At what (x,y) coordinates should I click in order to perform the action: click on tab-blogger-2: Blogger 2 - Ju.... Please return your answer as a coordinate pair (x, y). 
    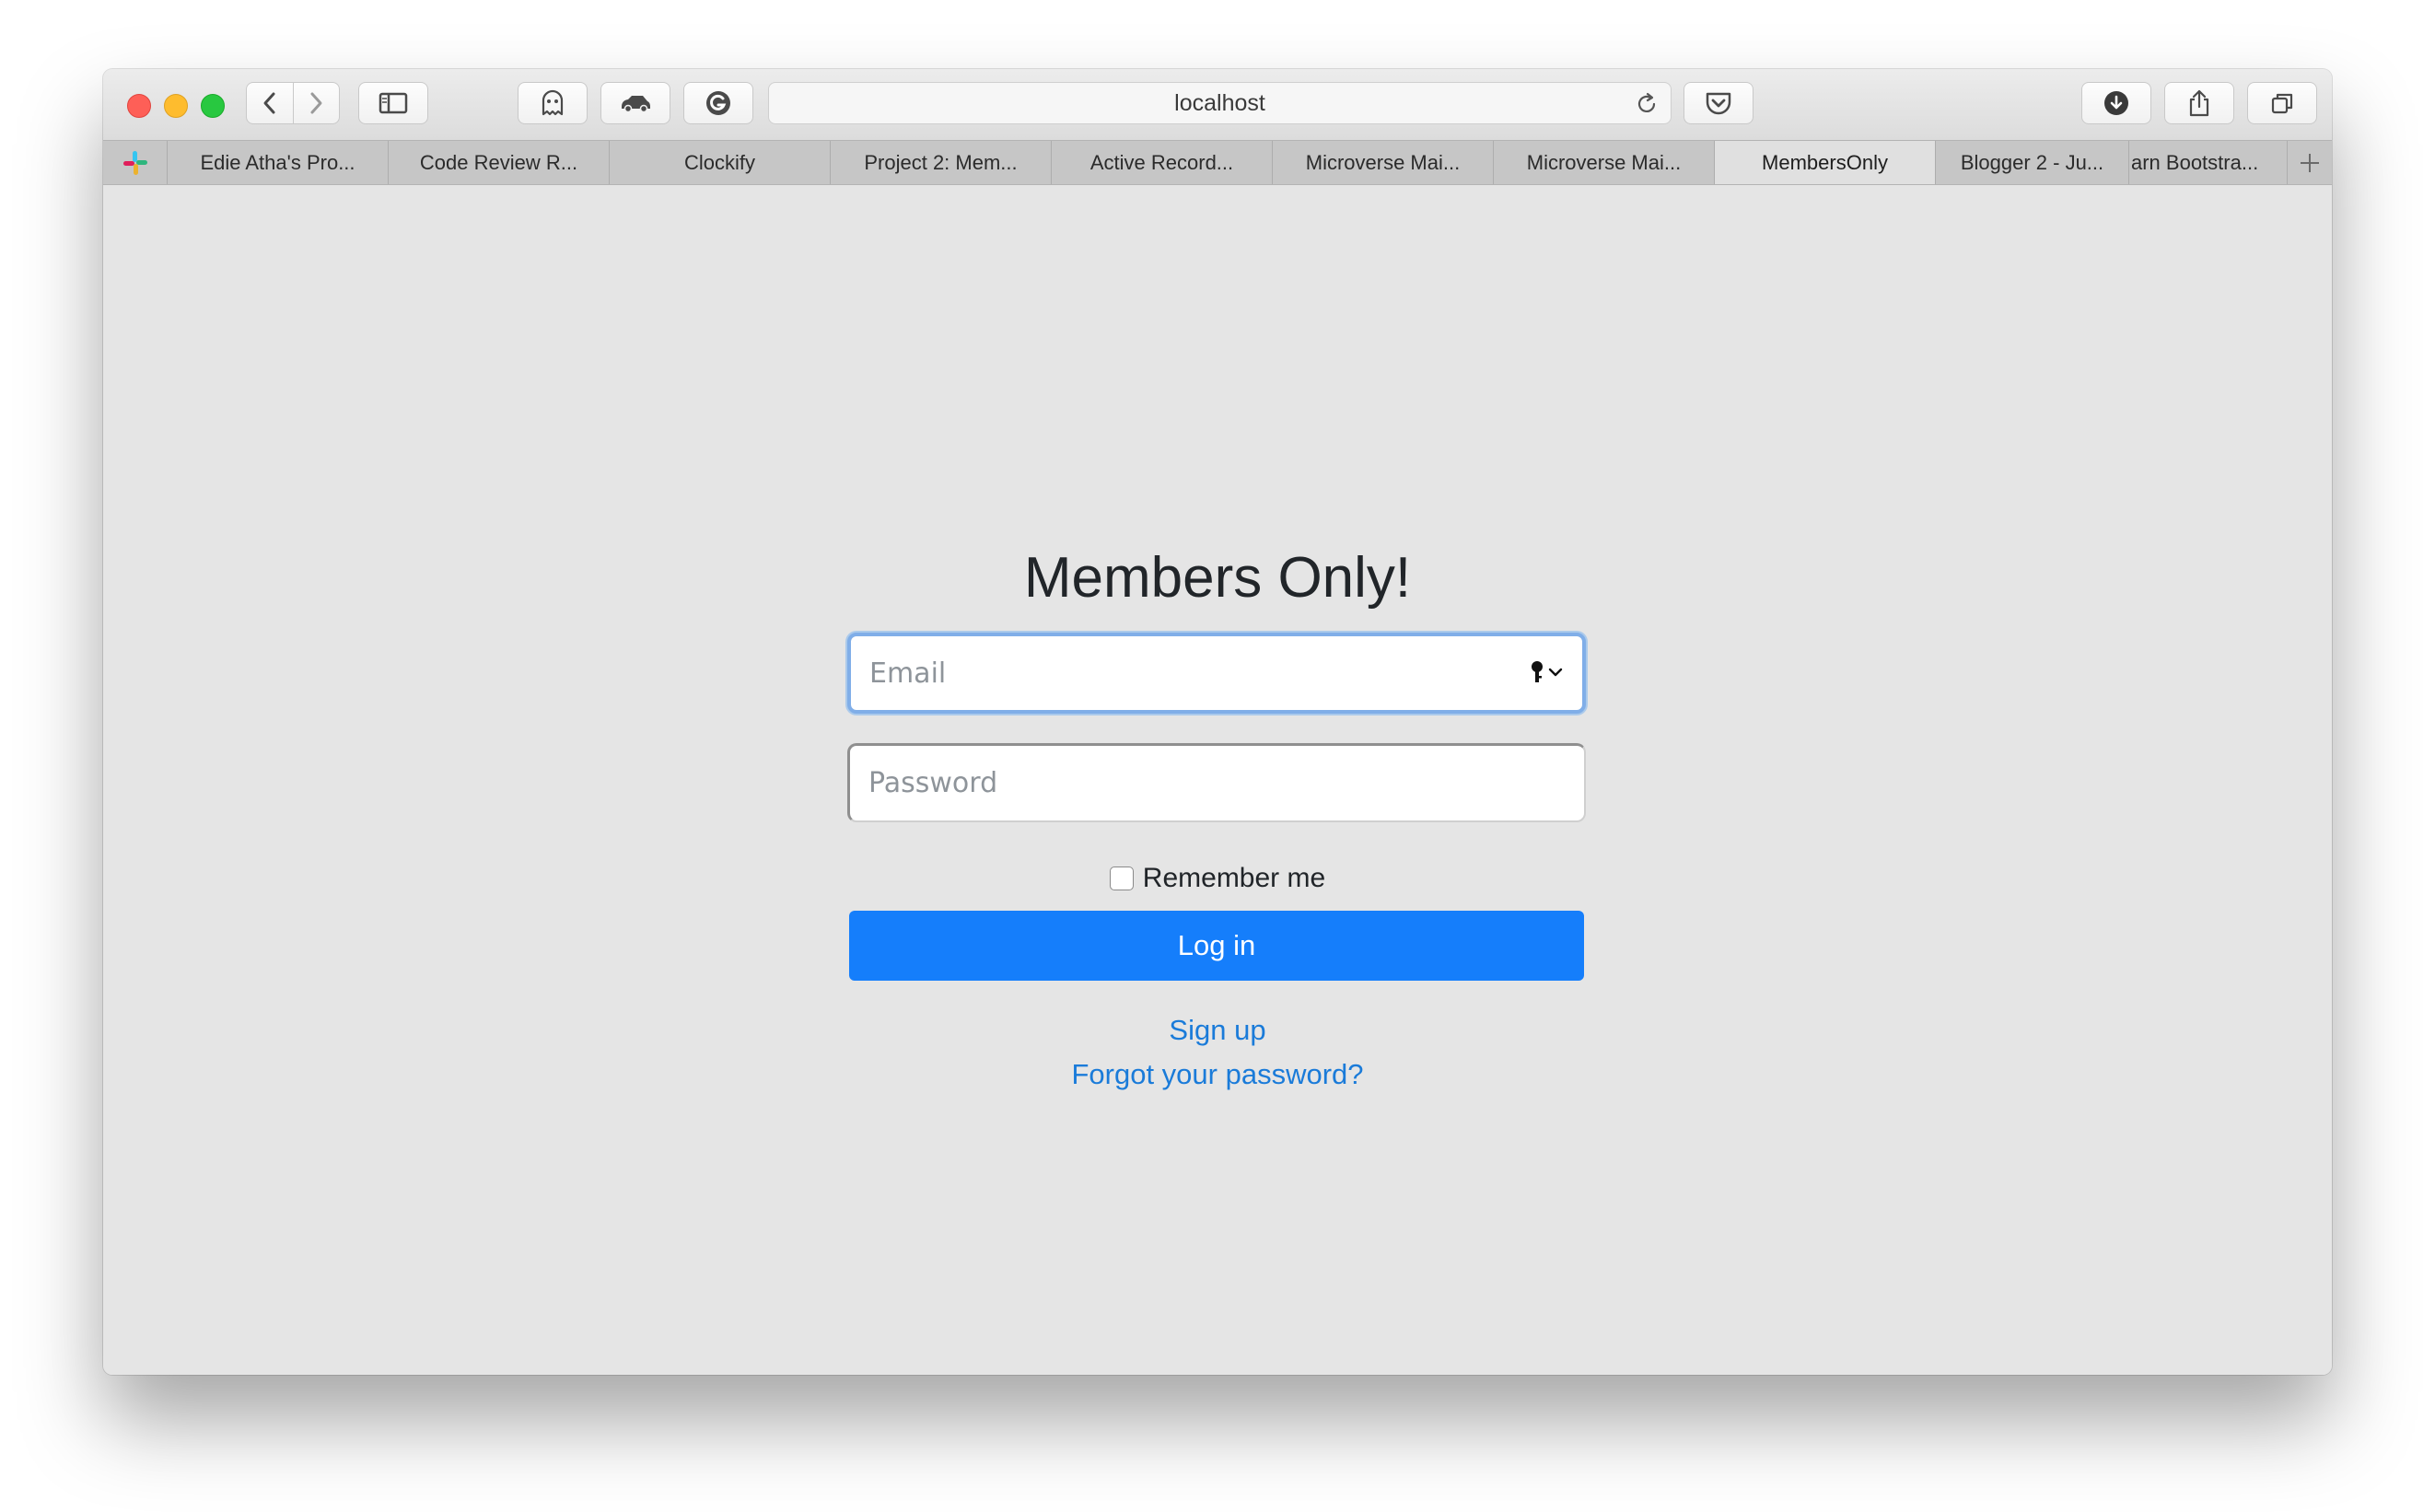
    Looking at the image, I should click on (2032, 163).